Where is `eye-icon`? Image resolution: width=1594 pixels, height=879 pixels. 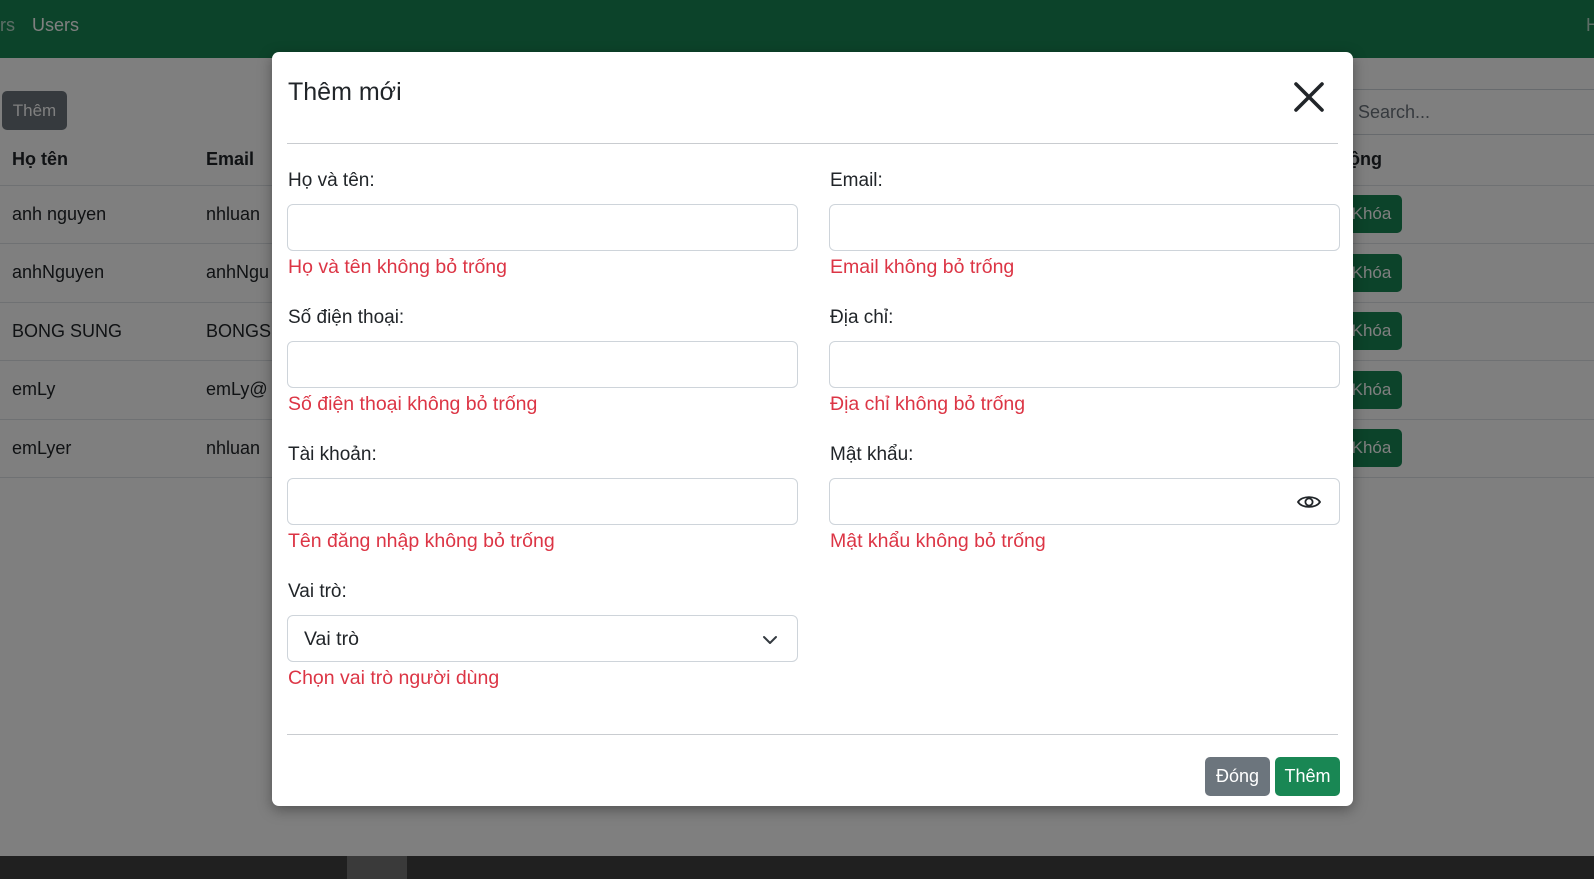 eye-icon is located at coordinates (1309, 502).